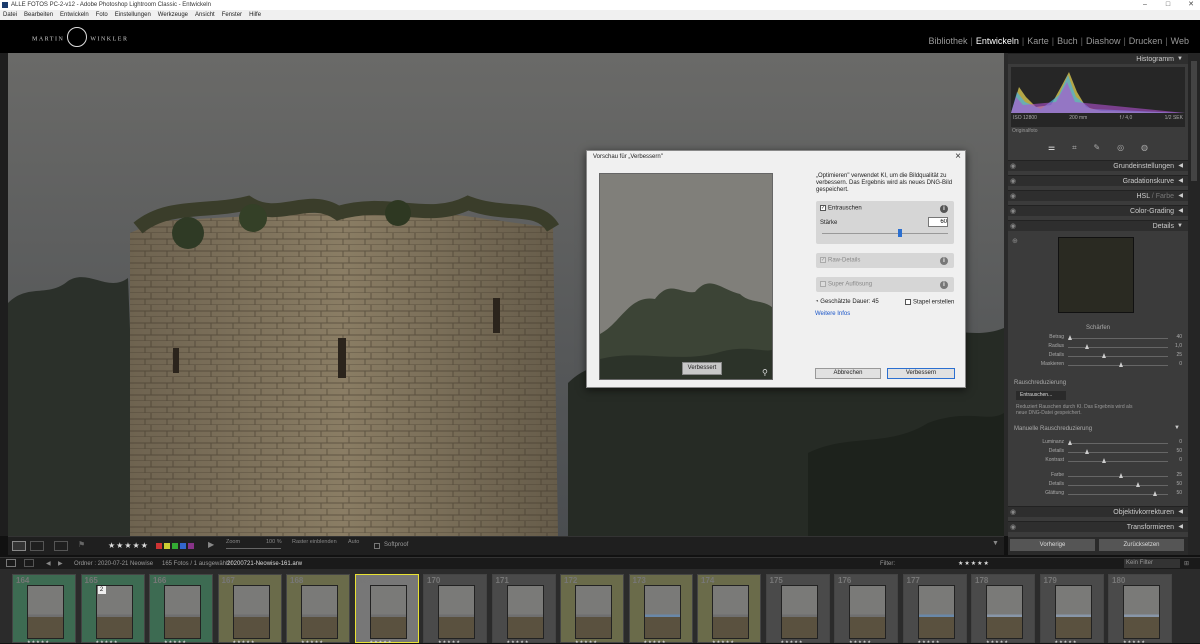 The image size is (1200, 644). I want to click on left-panel-collapsed, so click(4, 294).